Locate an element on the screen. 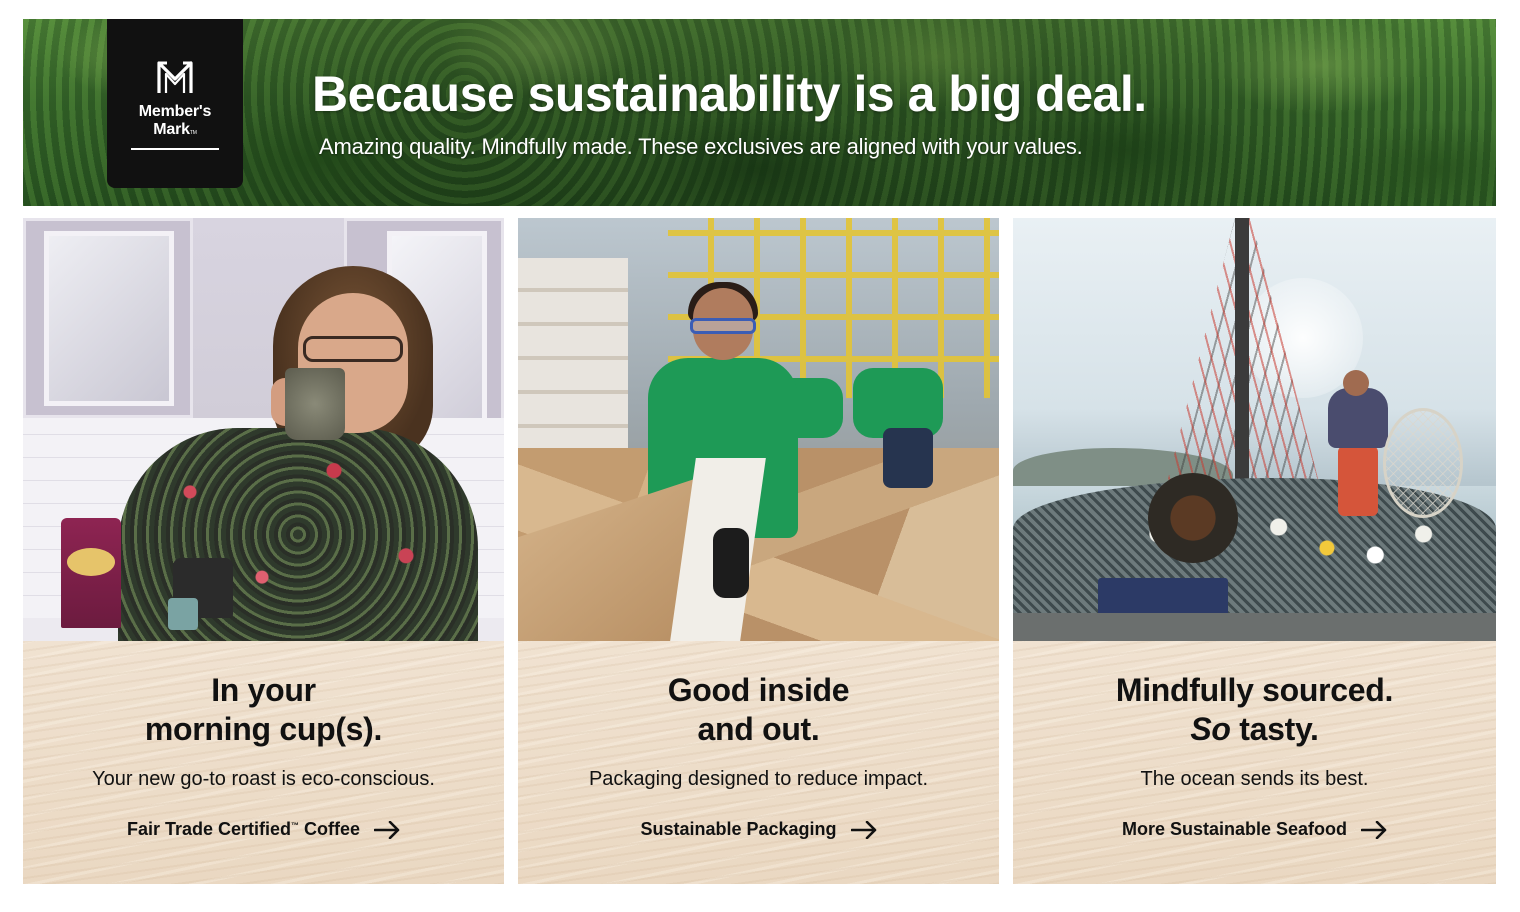  packaging-photo is located at coordinates (758, 429).